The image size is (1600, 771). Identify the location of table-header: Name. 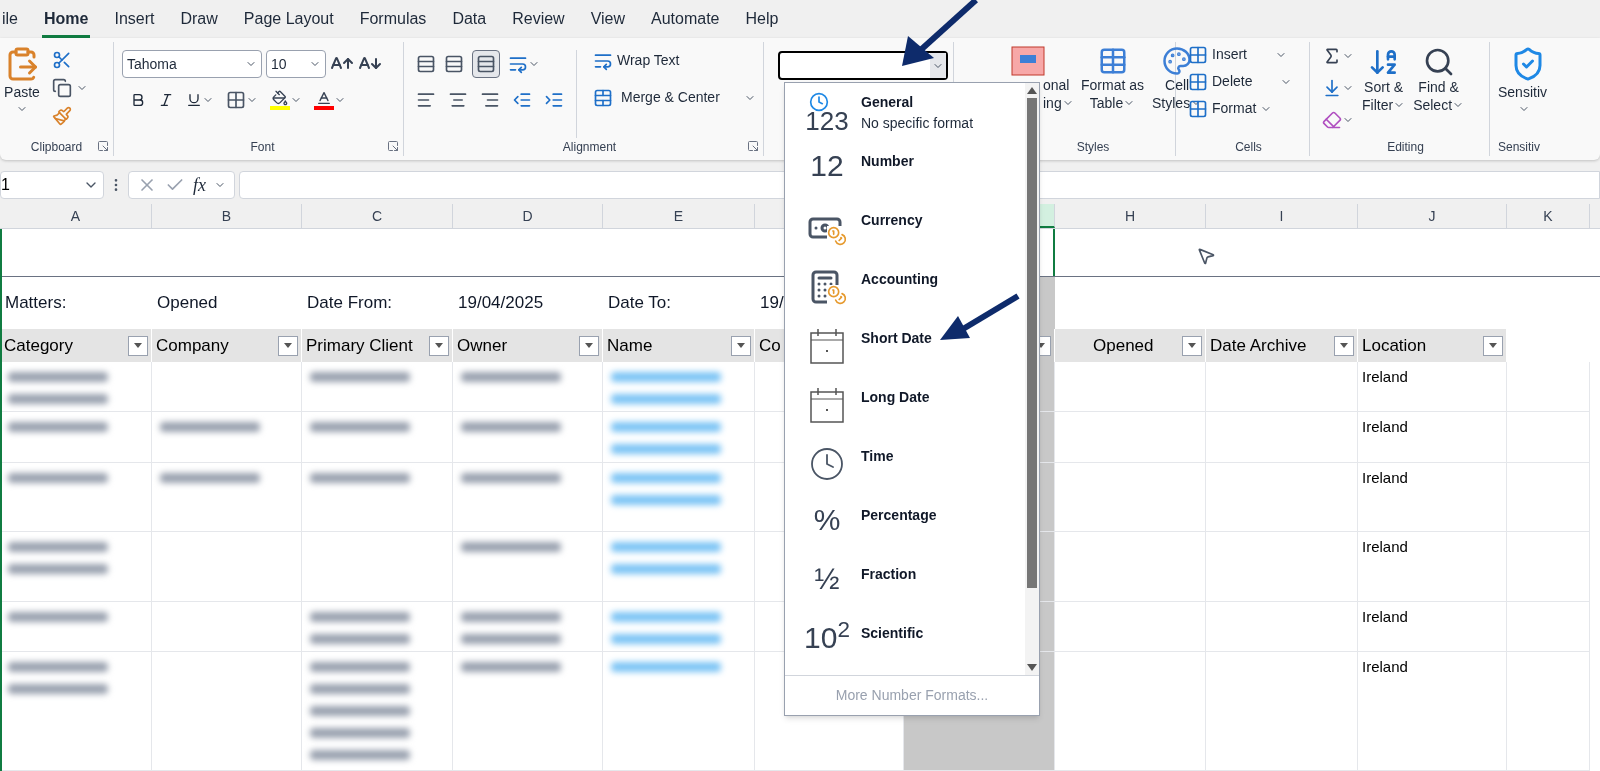
(630, 345).